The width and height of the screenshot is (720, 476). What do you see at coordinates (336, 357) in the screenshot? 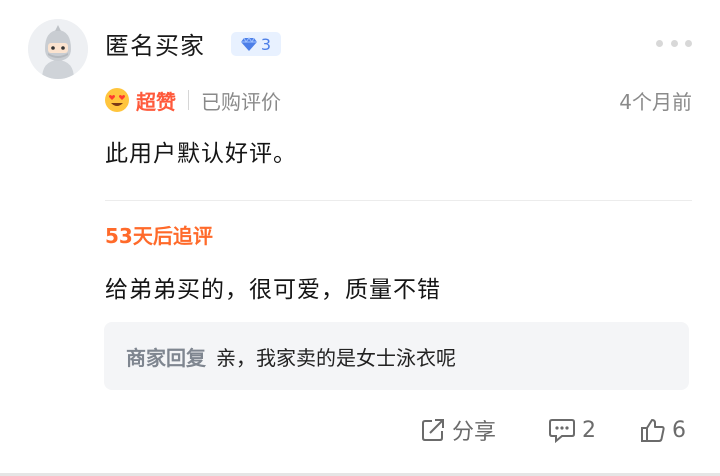
I see `merchant-reply-text: 亲，我家卖的是女士泳衣呢` at bounding box center [336, 357].